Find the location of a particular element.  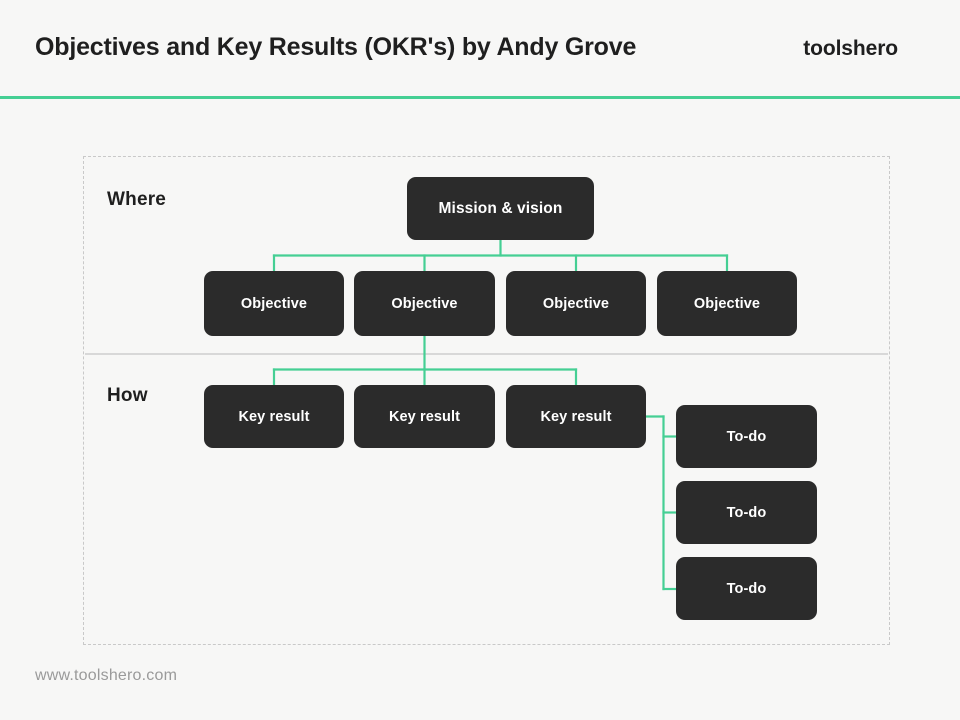

brand-logo-toolshero: toolshero is located at coordinates (850, 48).